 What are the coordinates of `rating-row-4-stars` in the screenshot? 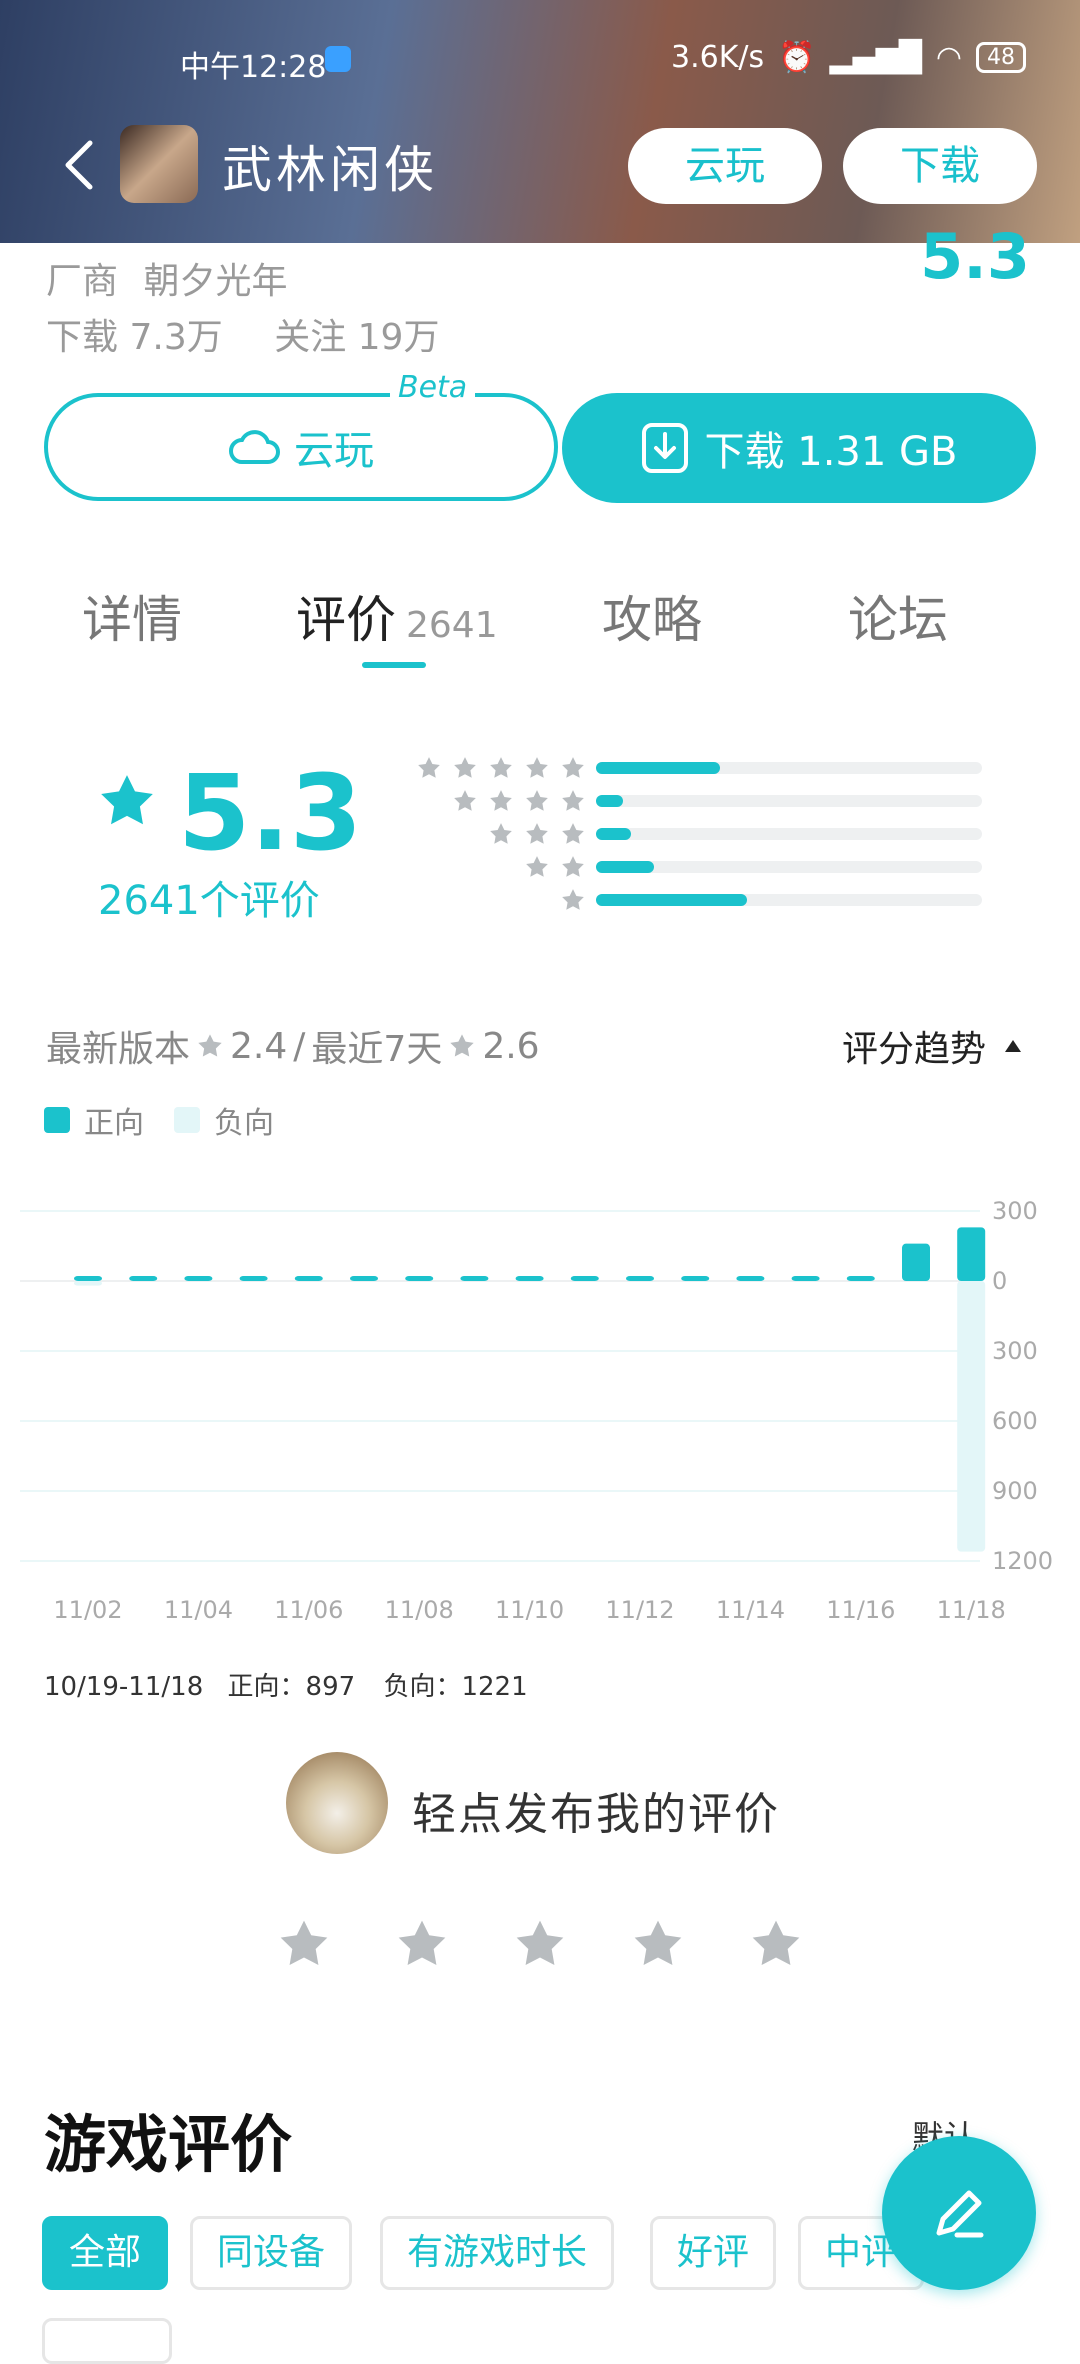 It's located at (691, 801).